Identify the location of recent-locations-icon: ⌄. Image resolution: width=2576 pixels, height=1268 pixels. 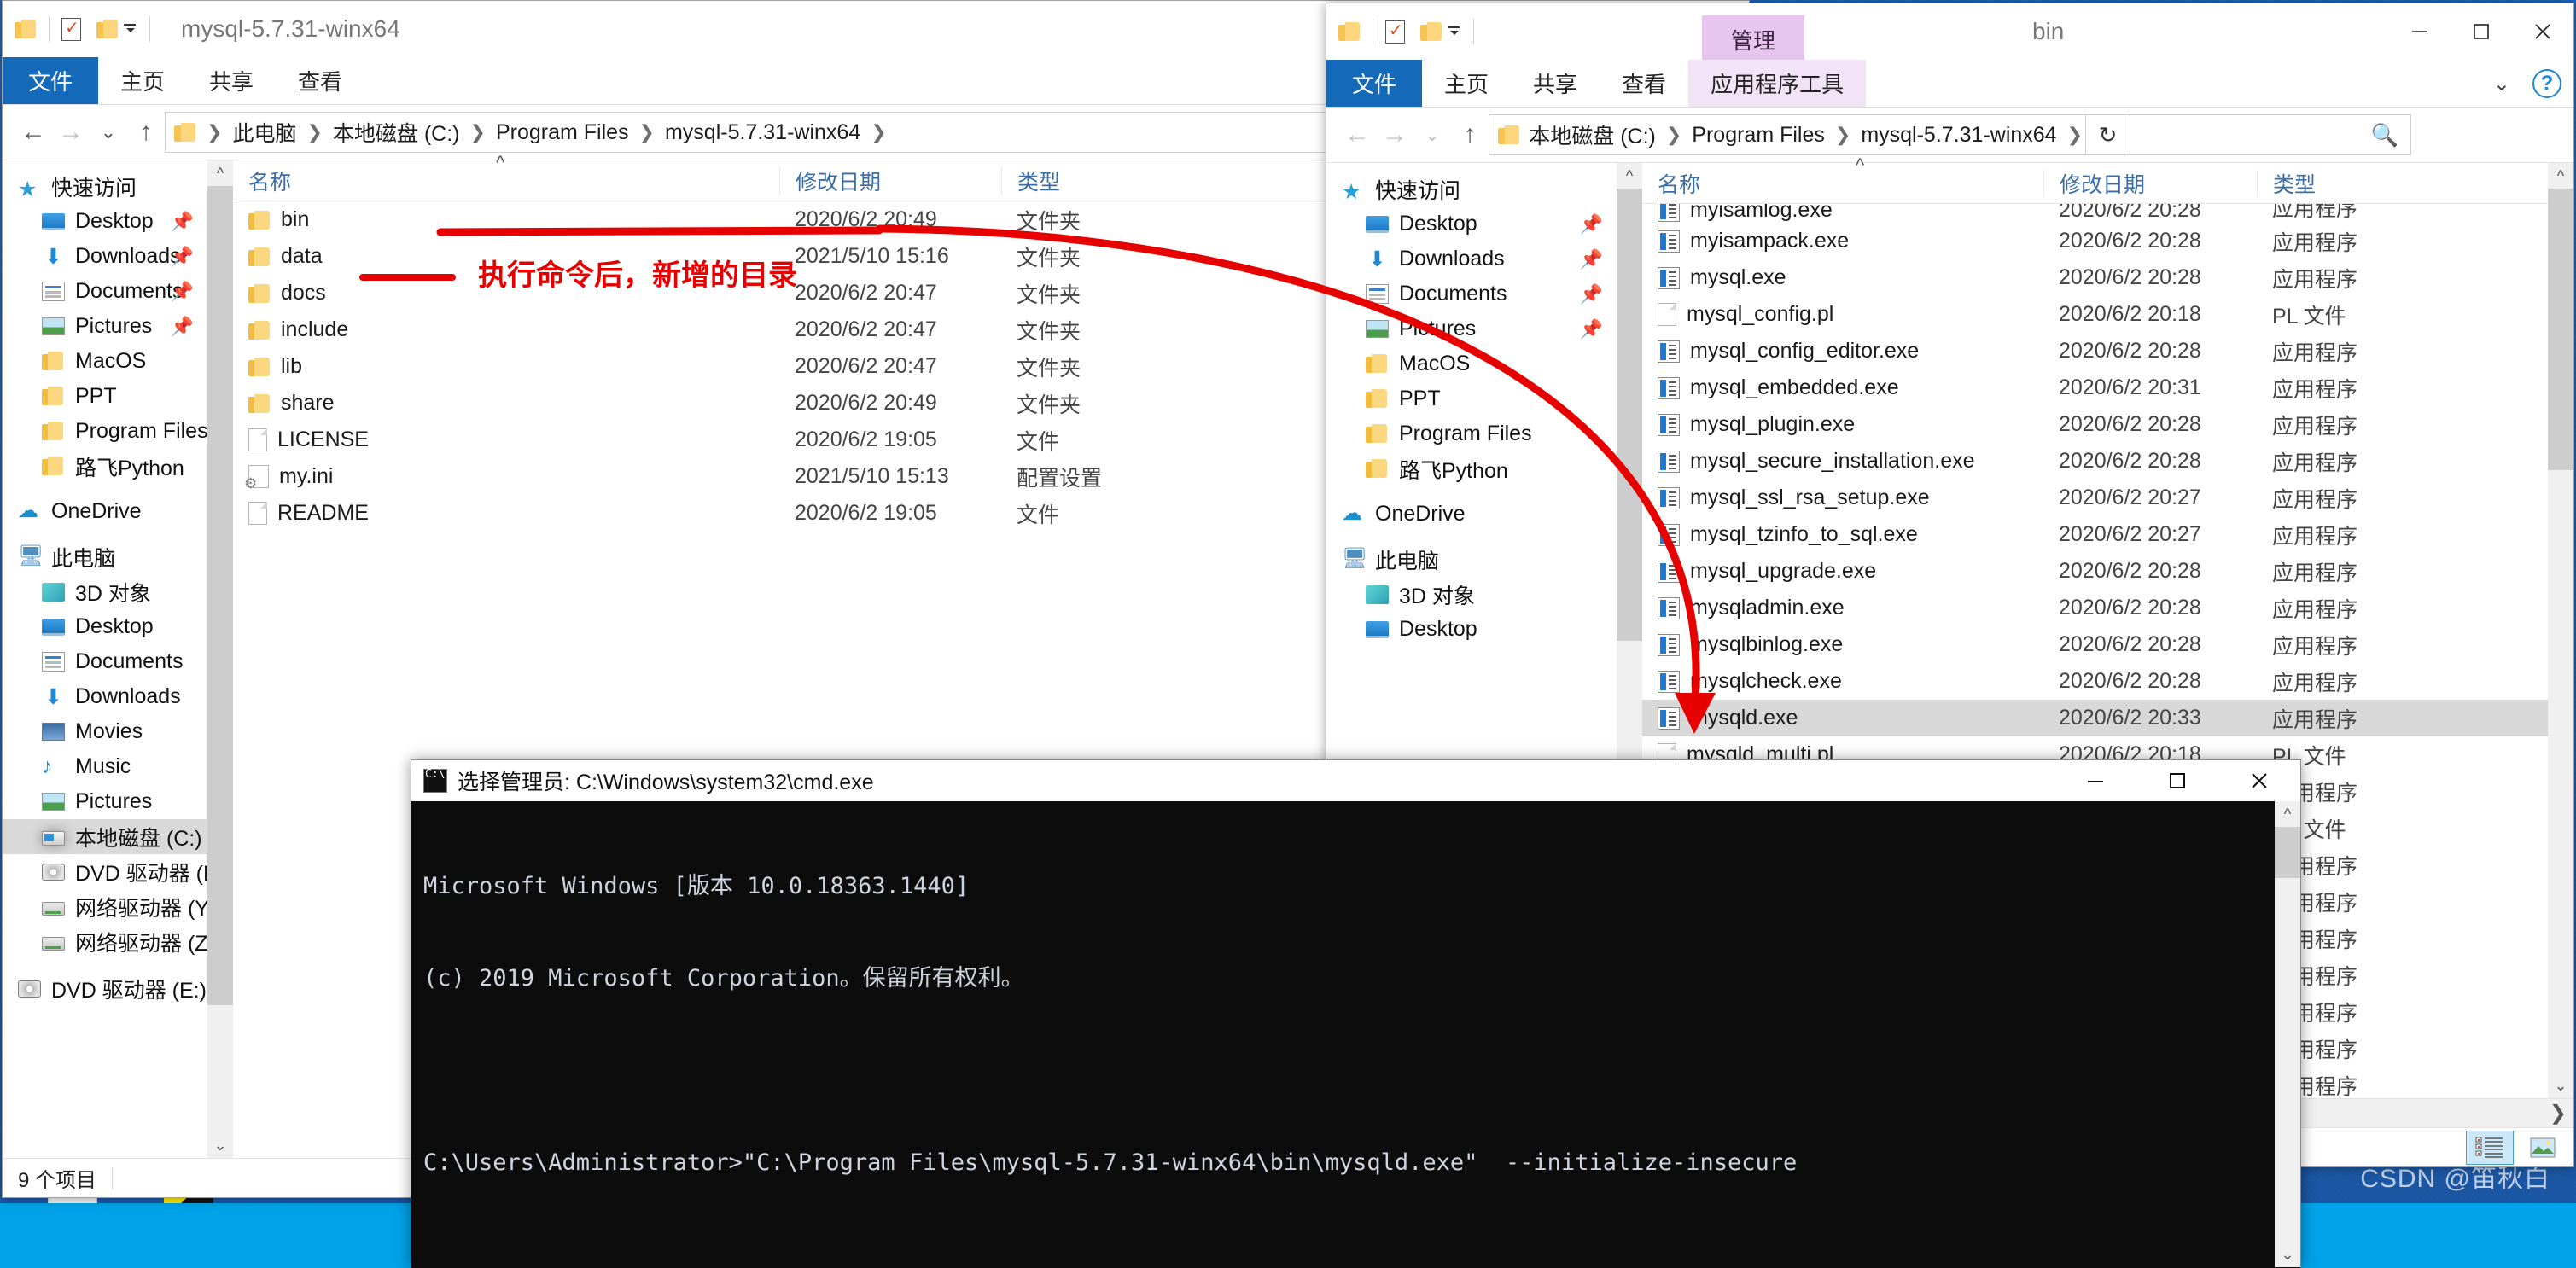
(1432, 135).